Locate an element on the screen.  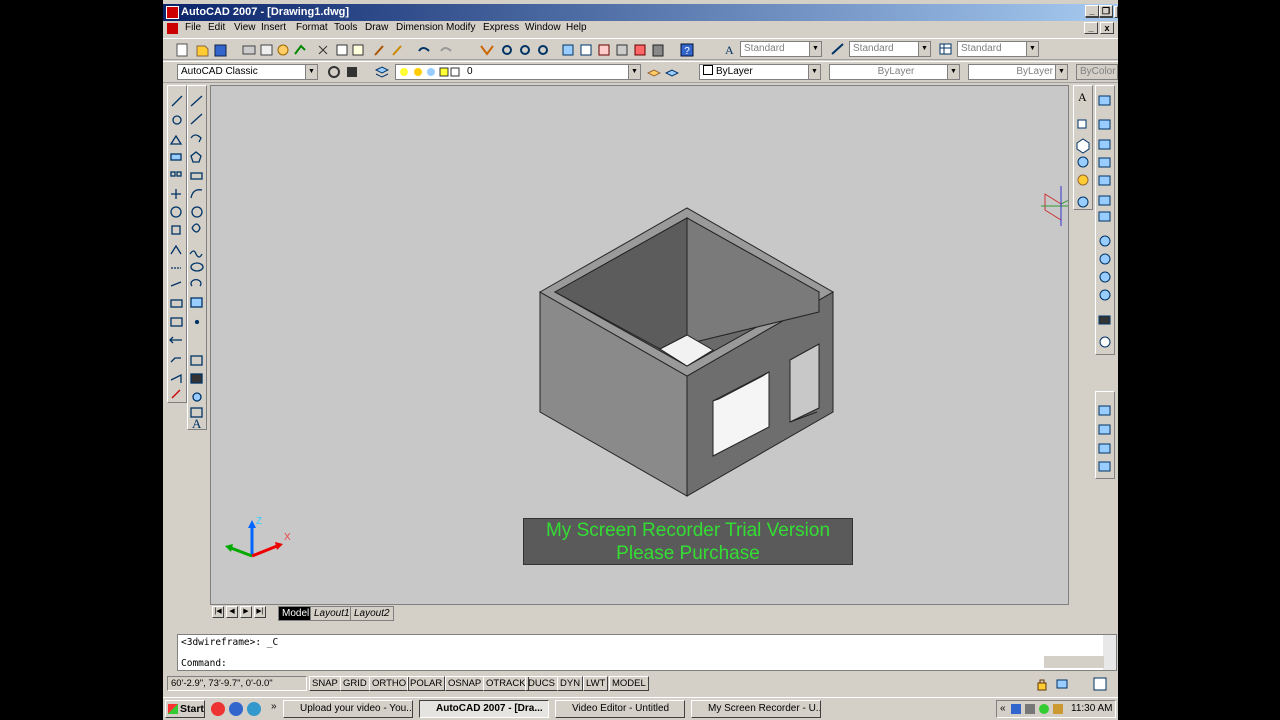
tray-network-icon is located at coordinates (1016, 709).